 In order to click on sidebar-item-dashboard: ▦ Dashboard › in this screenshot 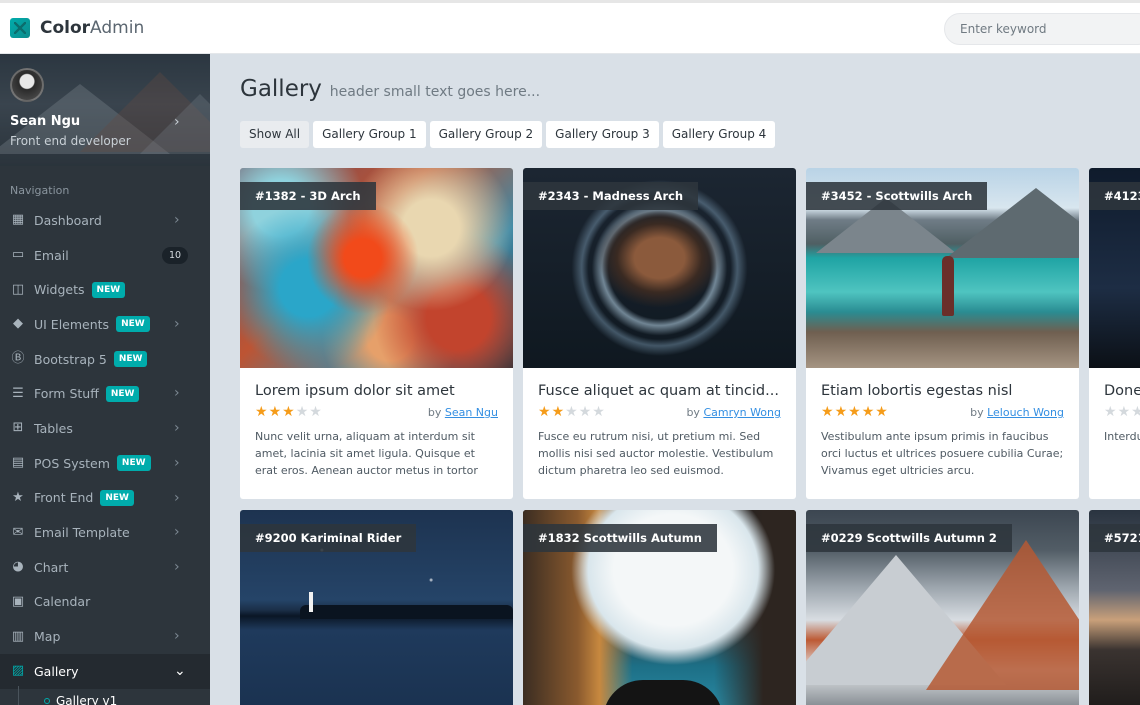, I will do `click(105, 220)`.